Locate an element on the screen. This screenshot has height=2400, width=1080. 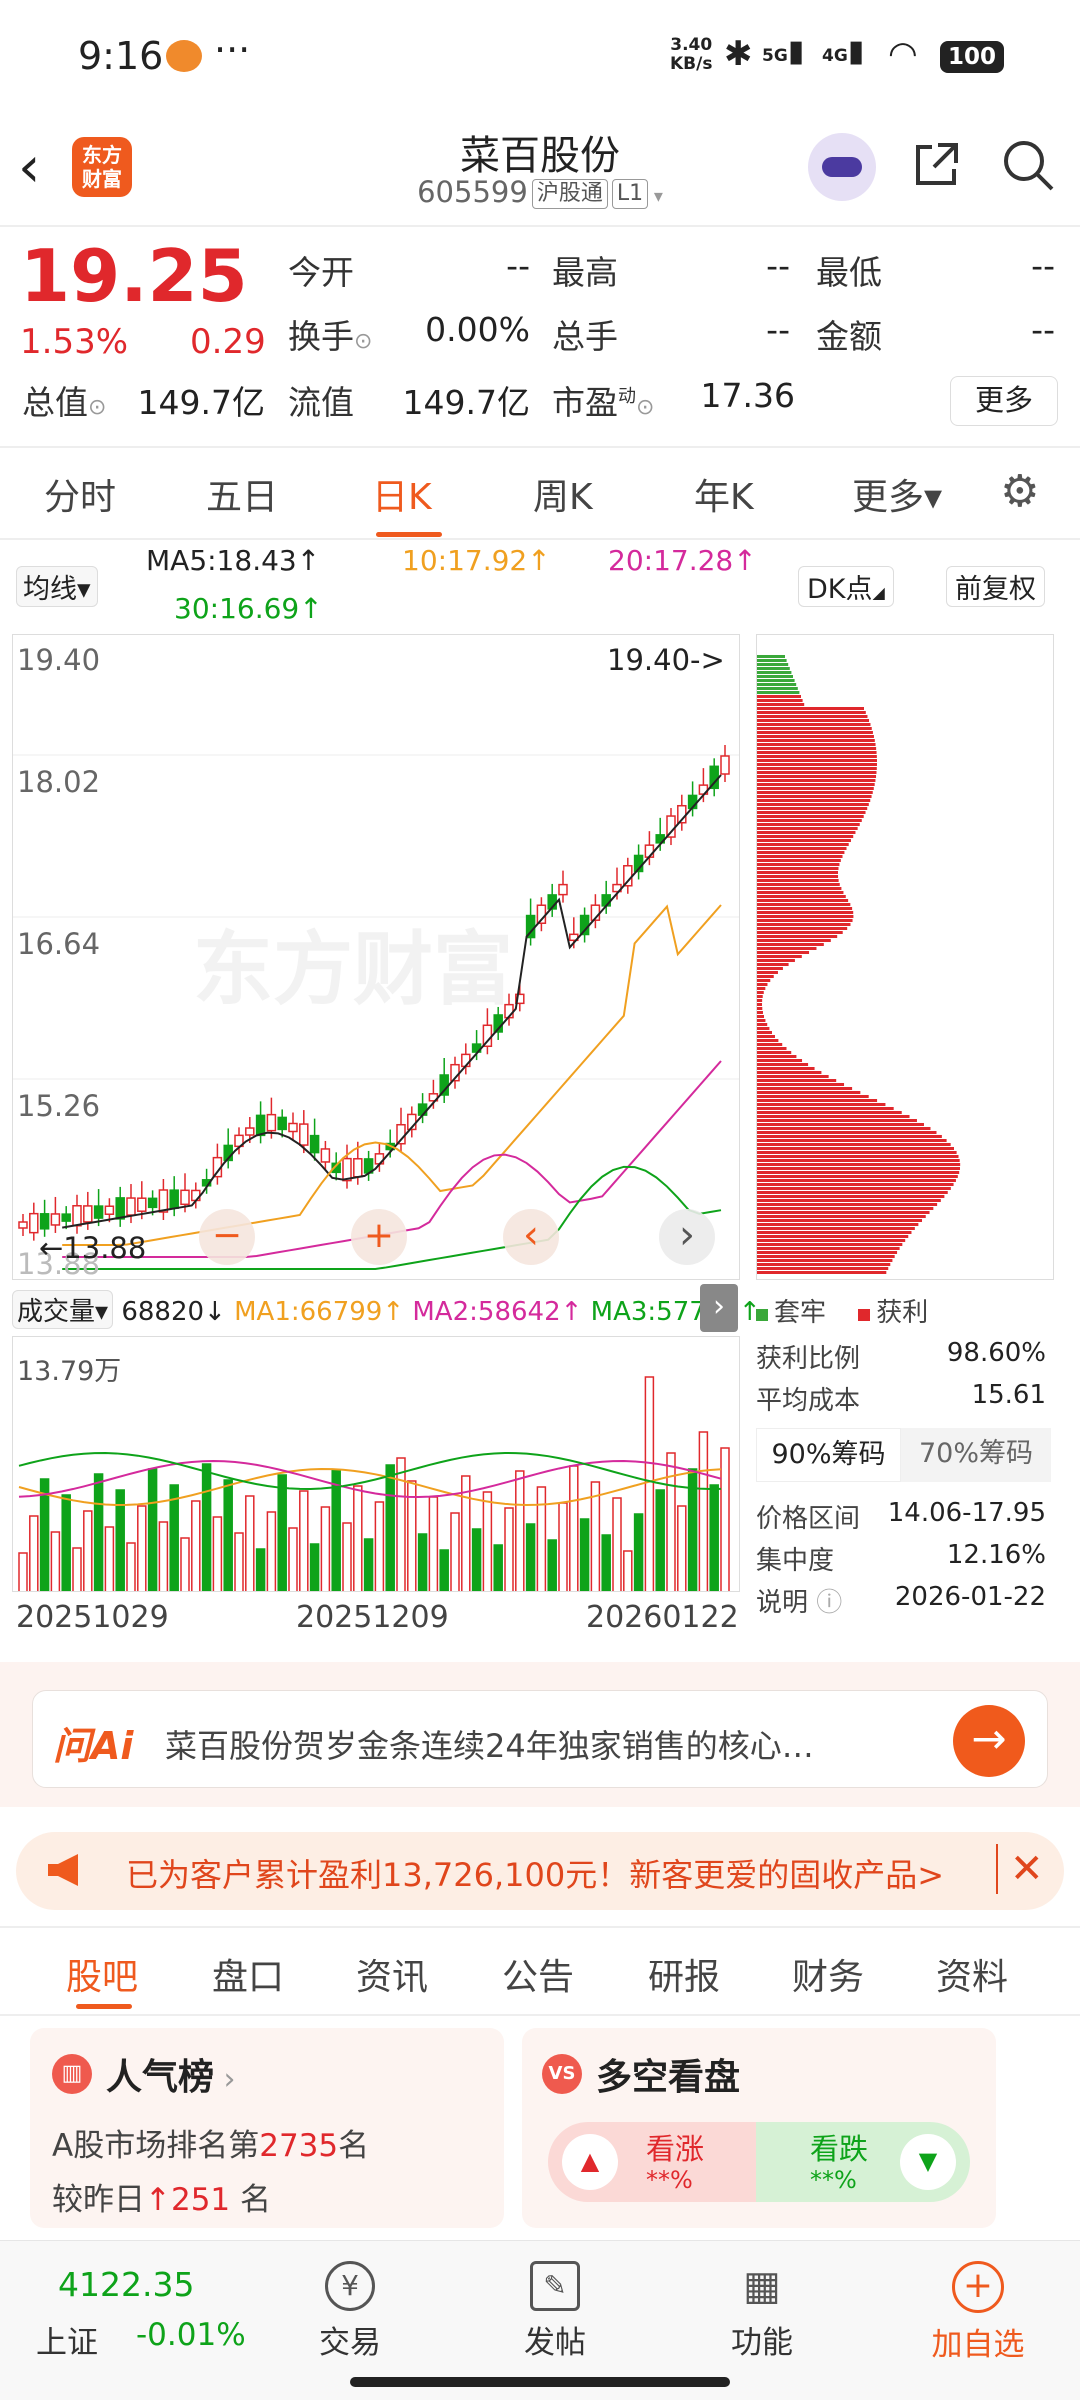
ai-go-arrow-icon: → is located at coordinates (989, 1741).